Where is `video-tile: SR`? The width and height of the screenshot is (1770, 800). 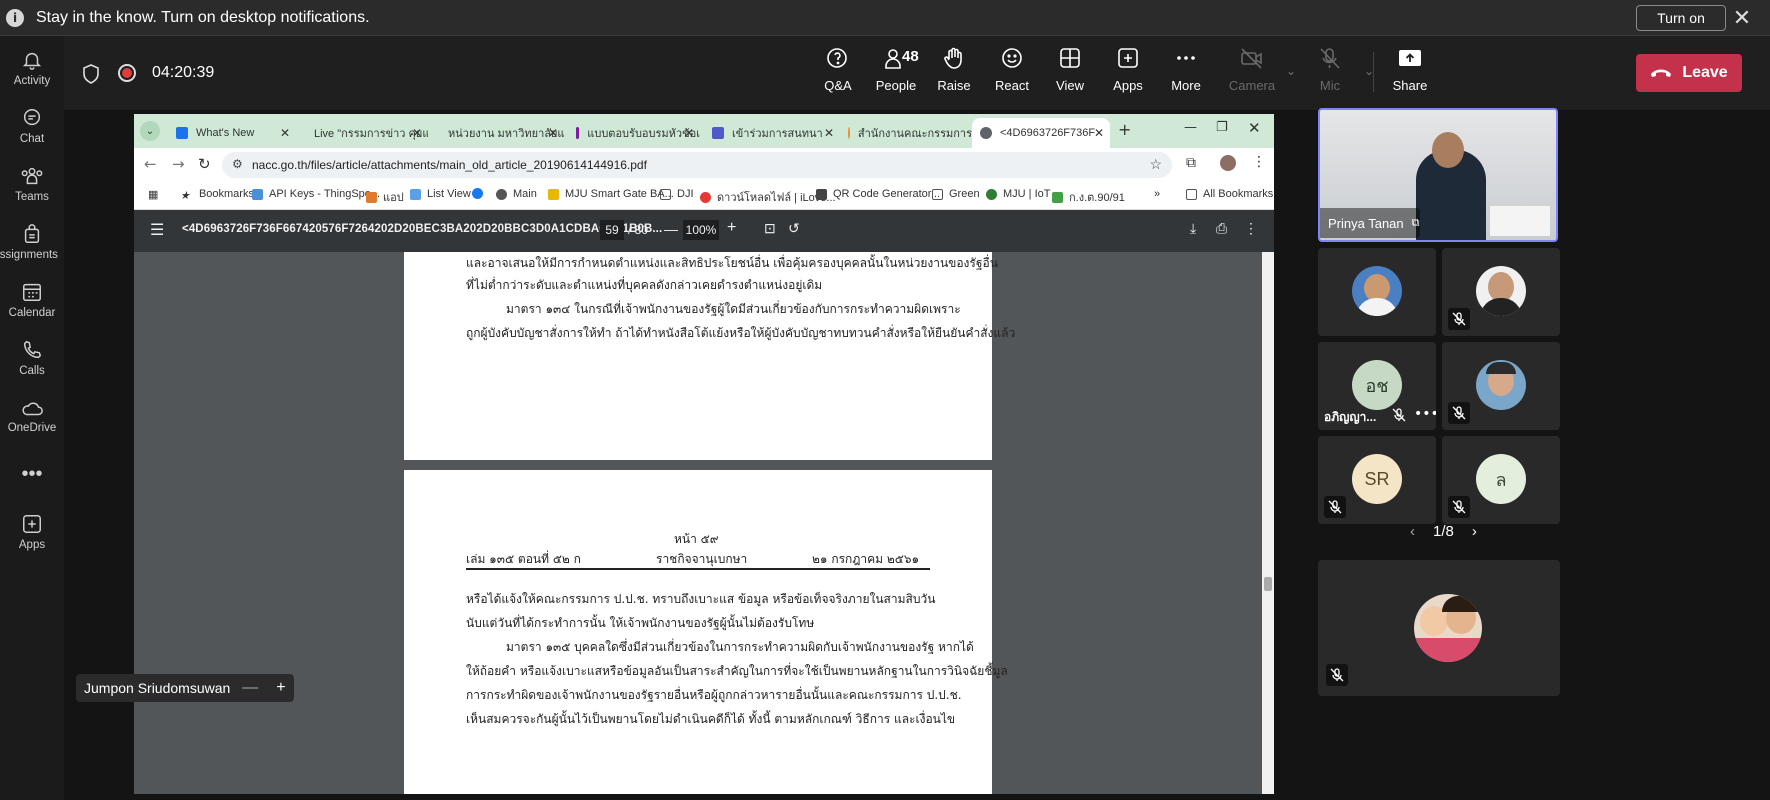 video-tile: SR is located at coordinates (1377, 480).